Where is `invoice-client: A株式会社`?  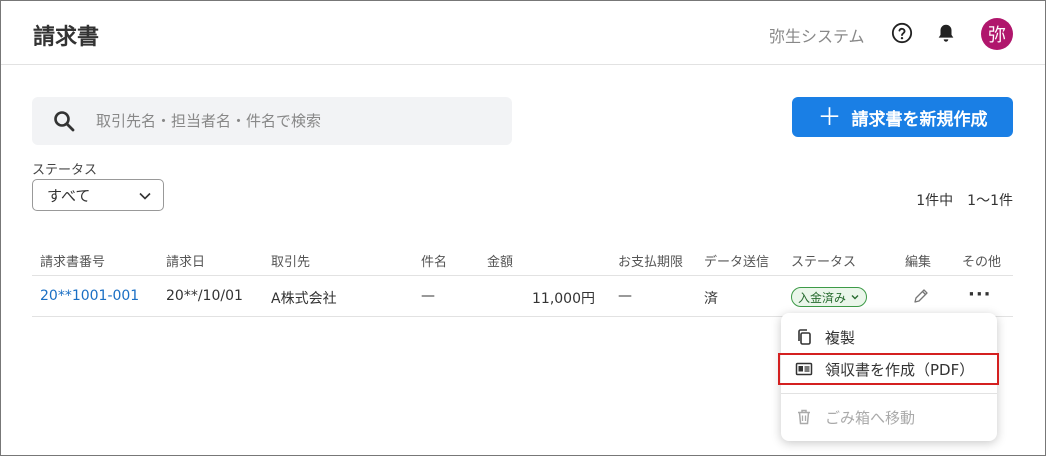 invoice-client: A株式会社 is located at coordinates (304, 299).